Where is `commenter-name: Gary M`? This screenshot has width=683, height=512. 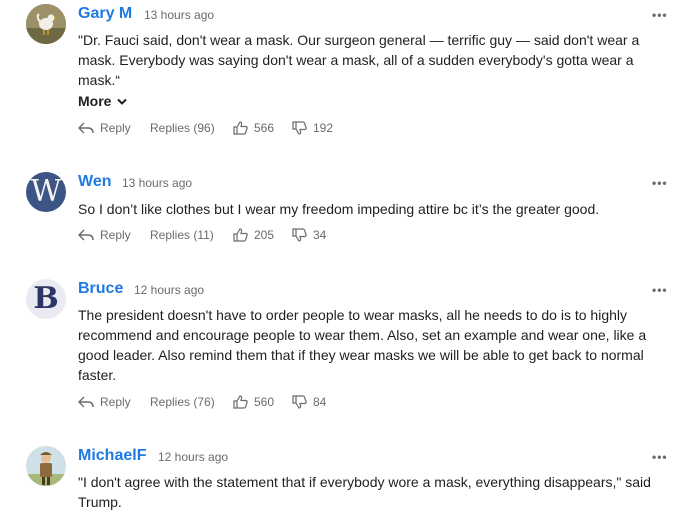
commenter-name: Gary M is located at coordinates (105, 14).